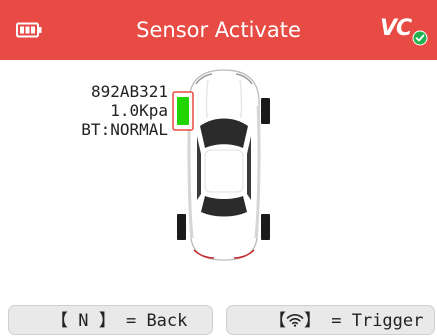 This screenshot has height=336, width=437. Describe the element at coordinates (156, 321) in the screenshot. I see `back-label: = Back` at that location.